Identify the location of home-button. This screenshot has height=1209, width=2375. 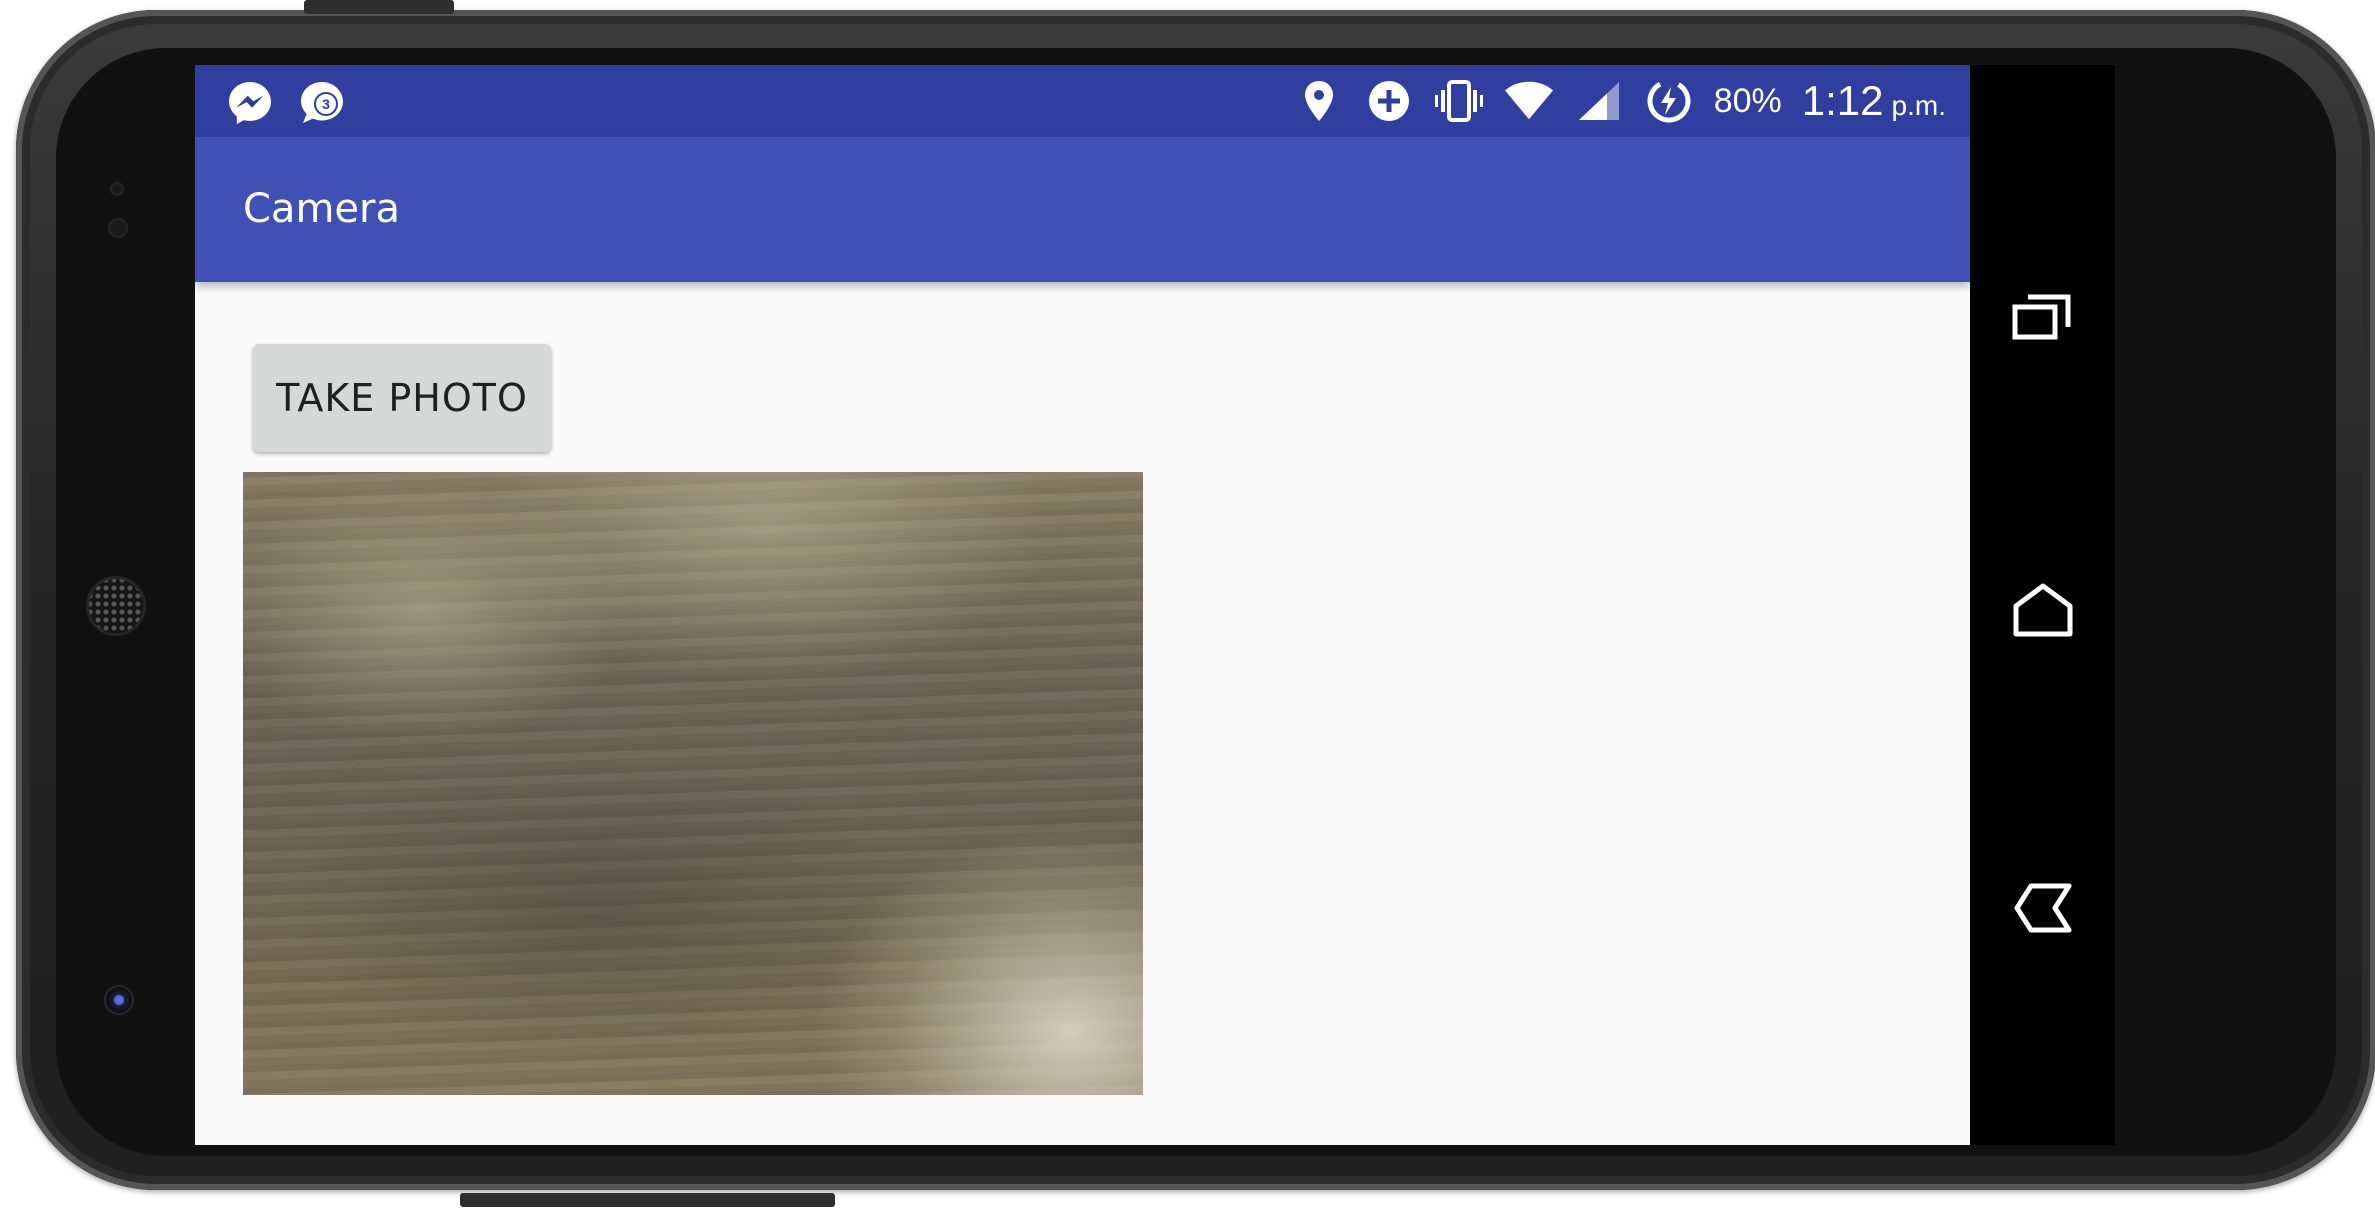
(2043, 610).